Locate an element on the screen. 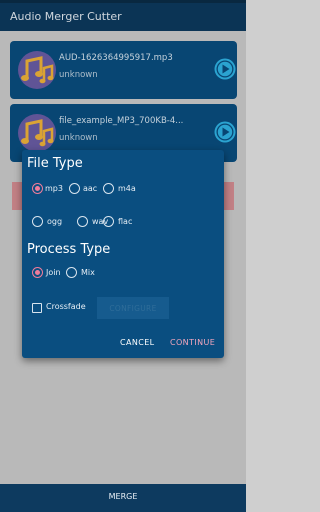  radio-ogg is located at coordinates (37, 221).